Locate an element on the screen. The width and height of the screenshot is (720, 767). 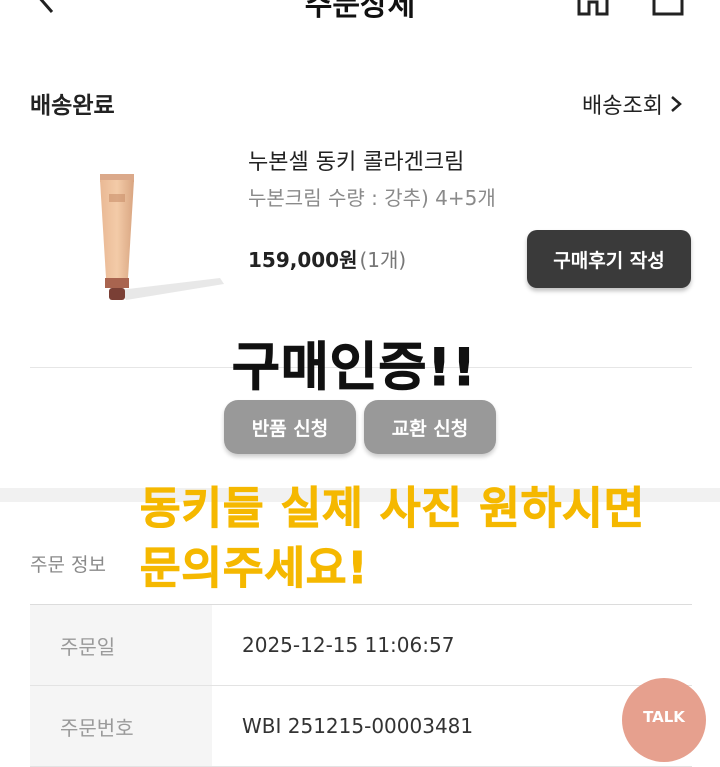
track-delivery-link: 배송조회 is located at coordinates (632, 104).